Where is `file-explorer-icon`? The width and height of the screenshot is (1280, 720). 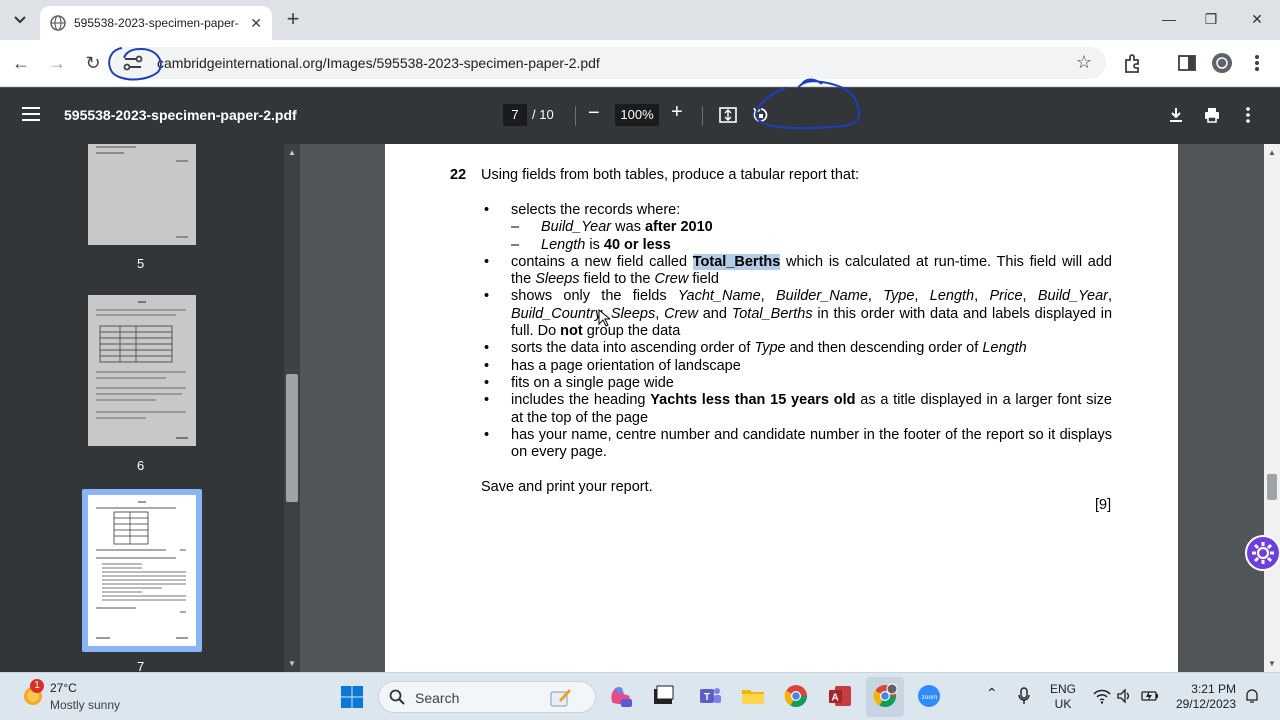 file-explorer-icon is located at coordinates (753, 696).